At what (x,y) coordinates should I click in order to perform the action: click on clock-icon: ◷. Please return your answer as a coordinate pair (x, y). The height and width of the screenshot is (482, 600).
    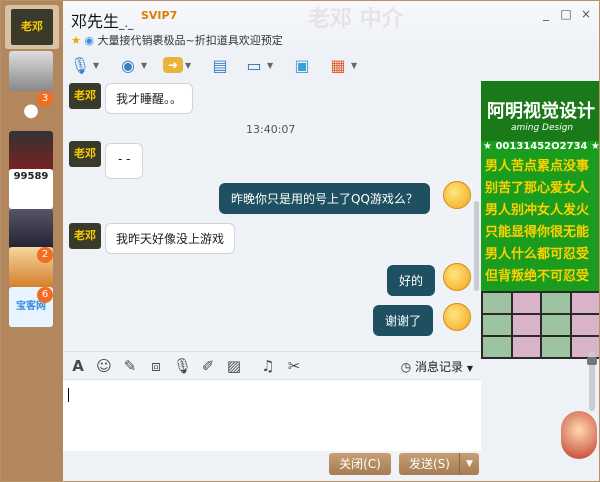
    Looking at the image, I should click on (406, 367).